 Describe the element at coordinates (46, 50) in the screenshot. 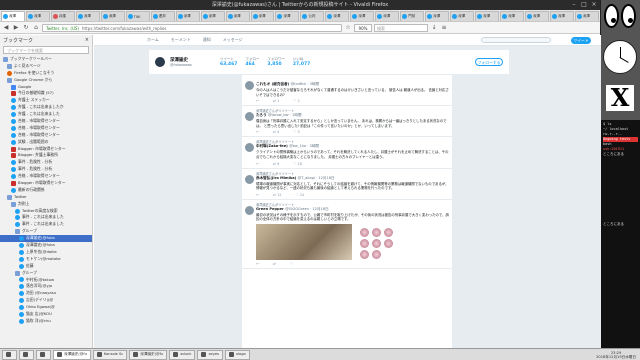

I see `bookmark-search-input: ブックマークを検索` at that location.